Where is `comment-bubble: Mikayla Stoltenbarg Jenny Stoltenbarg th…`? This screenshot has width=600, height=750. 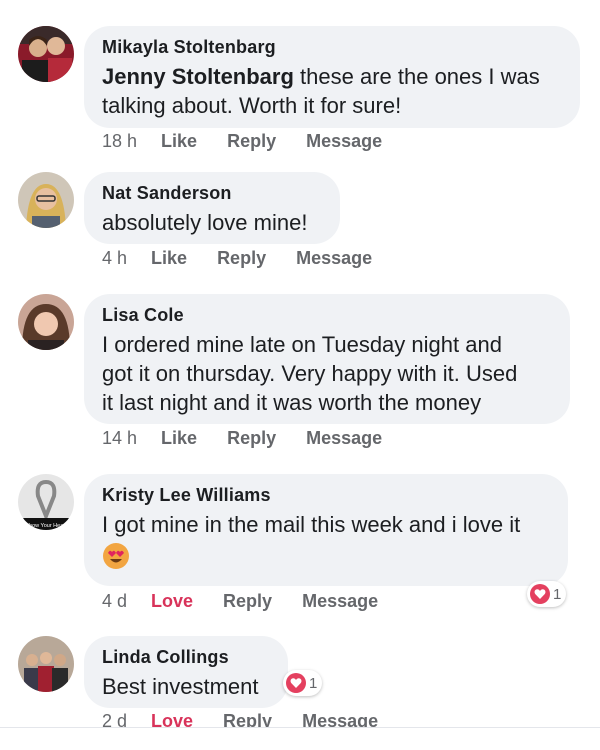 comment-bubble: Mikayla Stoltenbarg Jenny Stoltenbarg th… is located at coordinates (332, 77).